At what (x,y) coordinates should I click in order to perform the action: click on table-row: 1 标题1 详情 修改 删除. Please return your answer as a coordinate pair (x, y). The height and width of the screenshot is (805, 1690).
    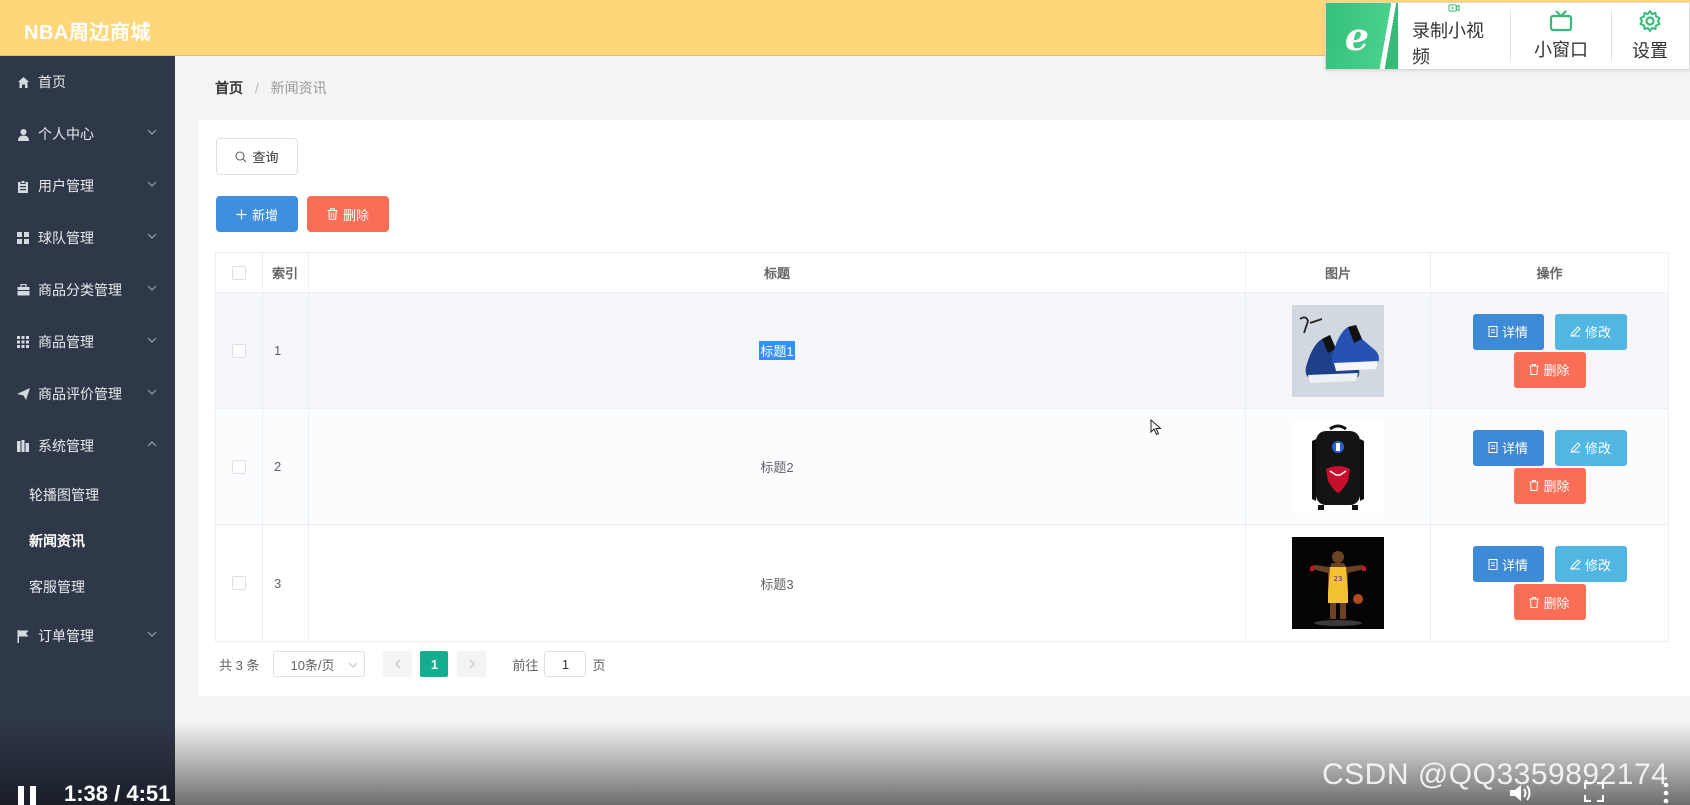
    Looking at the image, I should click on (942, 351).